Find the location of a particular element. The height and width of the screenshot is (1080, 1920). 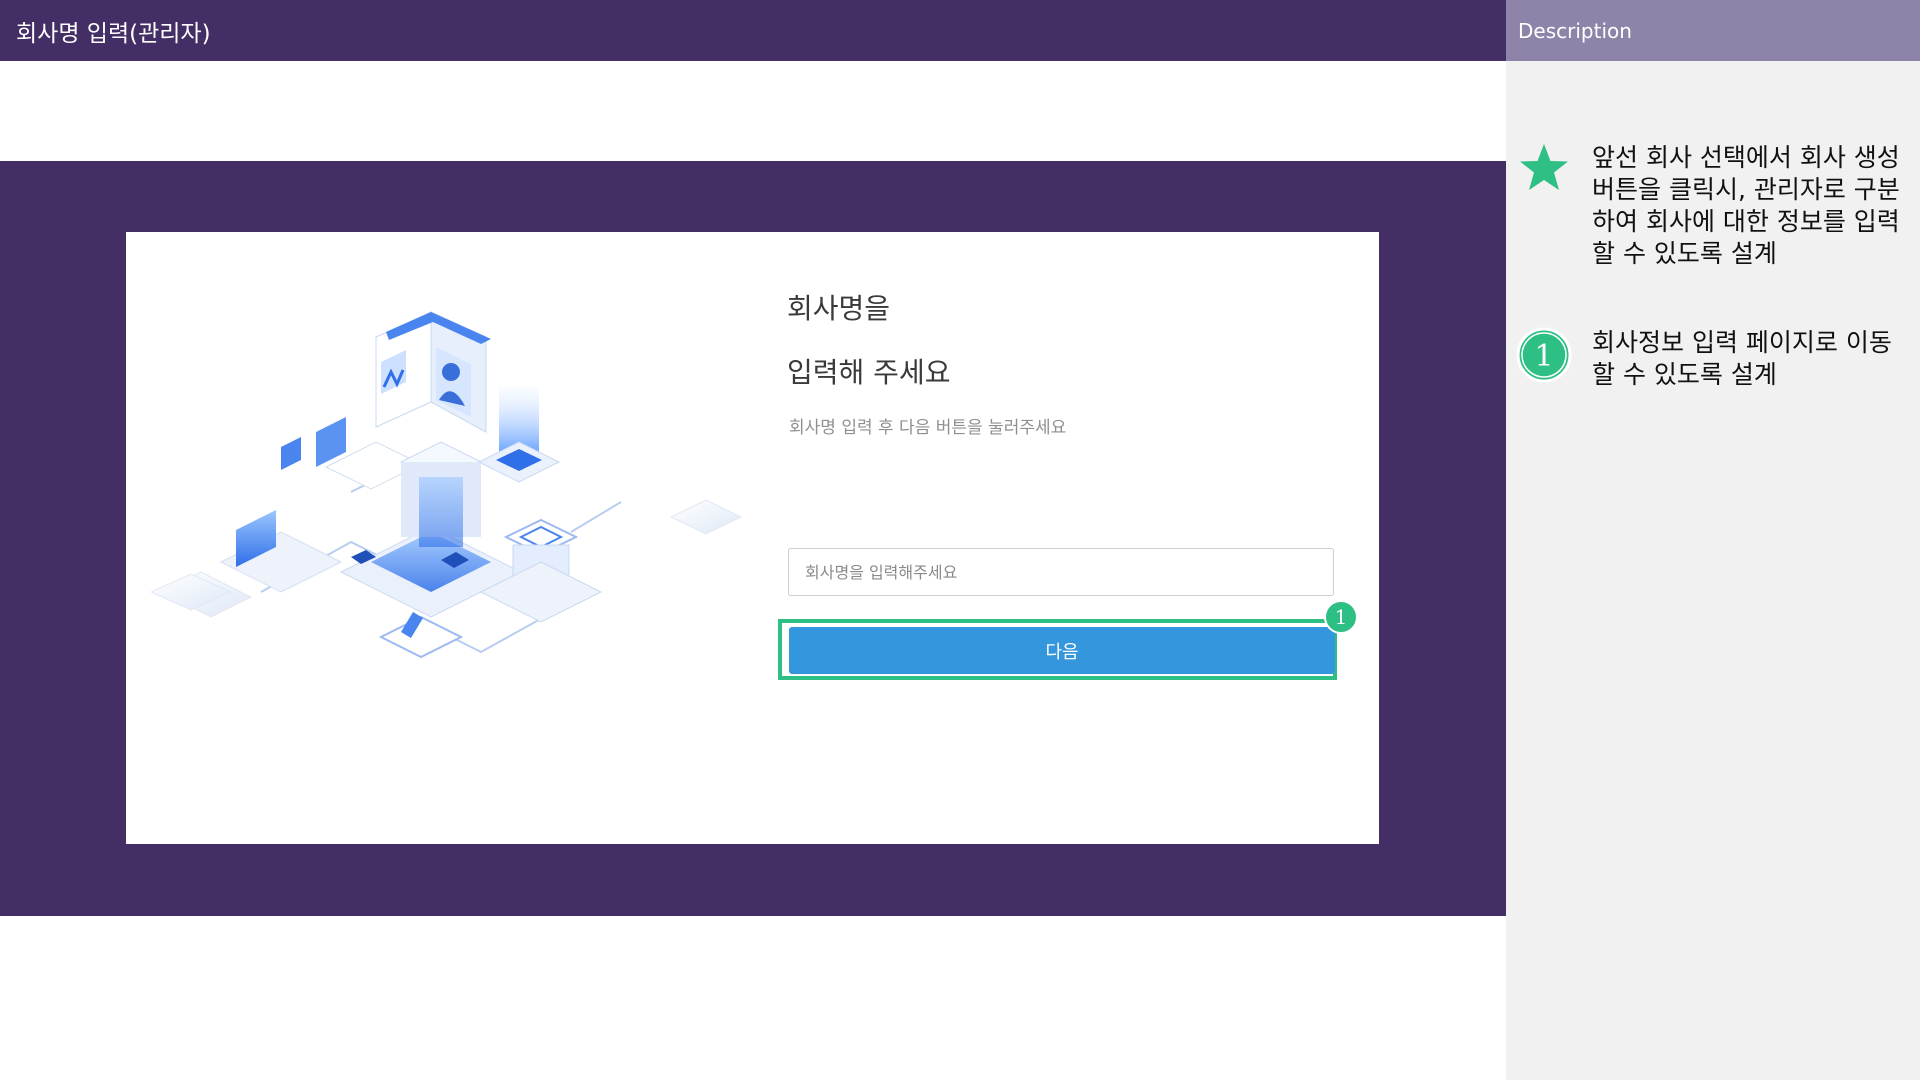

description-title: Description is located at coordinates (1575, 30).